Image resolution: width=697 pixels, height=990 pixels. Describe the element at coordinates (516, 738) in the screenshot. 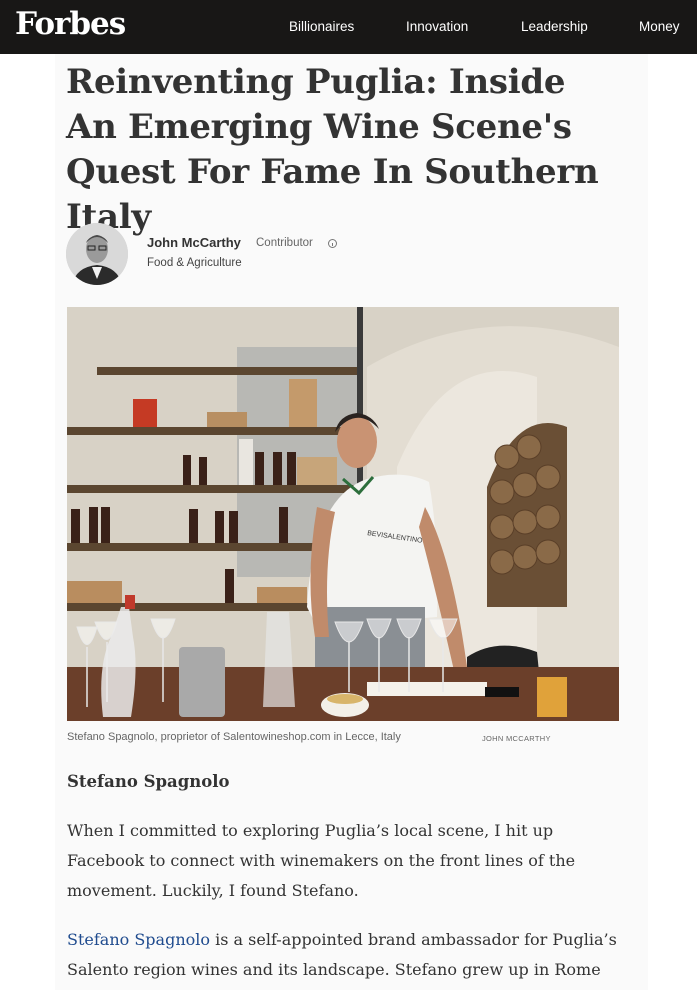

I see `photo-credit: JOHN MCCARTHY` at that location.